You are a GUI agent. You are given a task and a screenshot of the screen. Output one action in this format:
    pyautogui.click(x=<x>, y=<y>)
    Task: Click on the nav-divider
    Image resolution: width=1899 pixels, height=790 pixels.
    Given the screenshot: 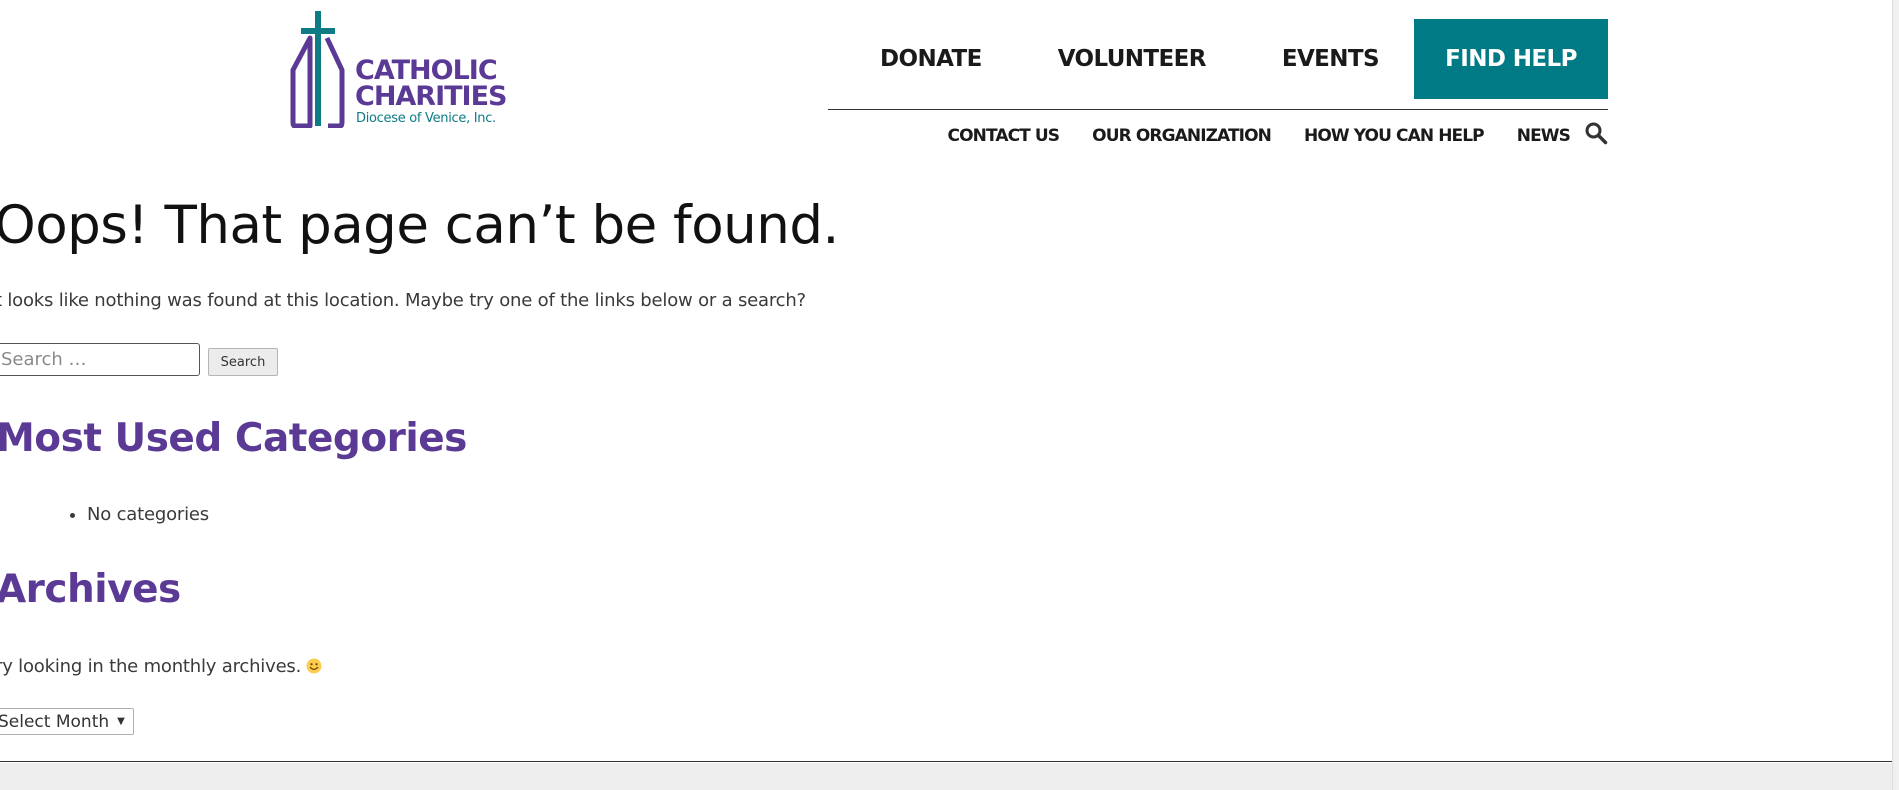 What is the action you would take?
    pyautogui.click(x=1218, y=109)
    